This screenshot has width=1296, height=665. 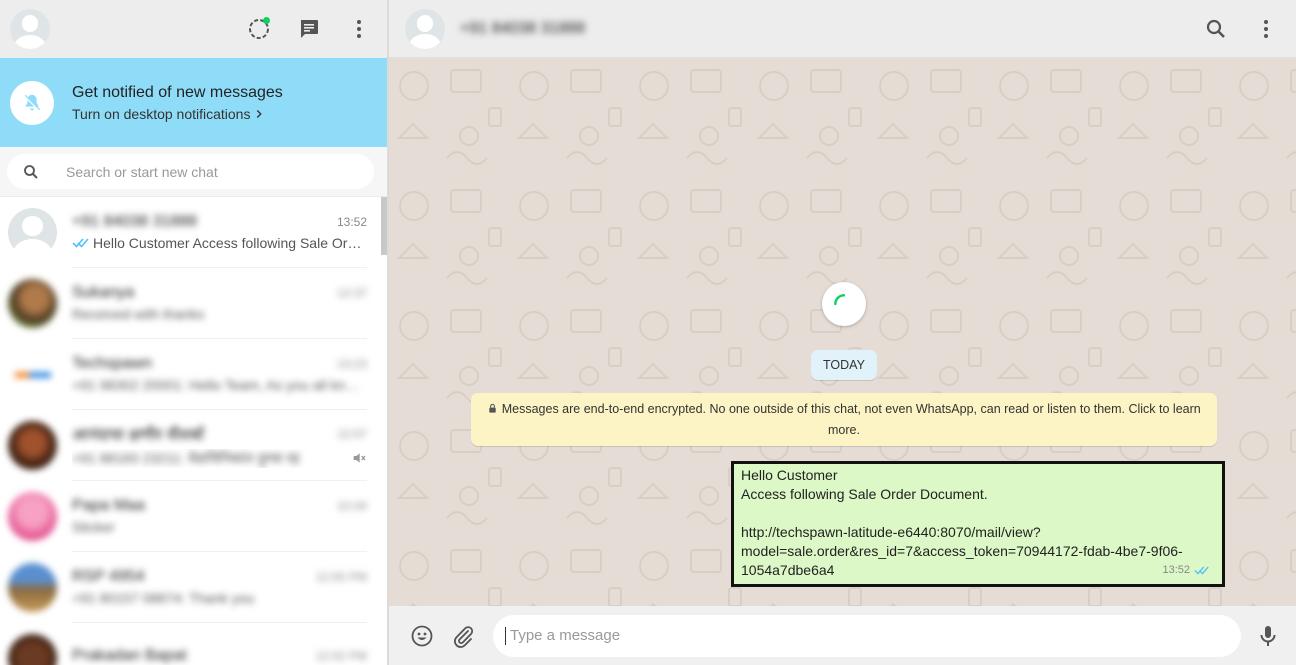 I want to click on chat-name: RSP 4954, so click(x=108, y=576).